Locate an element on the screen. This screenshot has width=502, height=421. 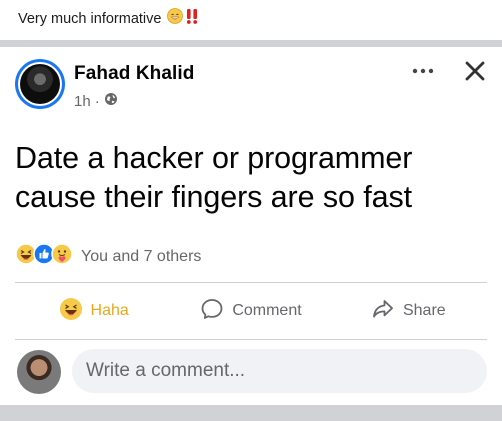
double-exclamation-icon is located at coordinates (192, 19).